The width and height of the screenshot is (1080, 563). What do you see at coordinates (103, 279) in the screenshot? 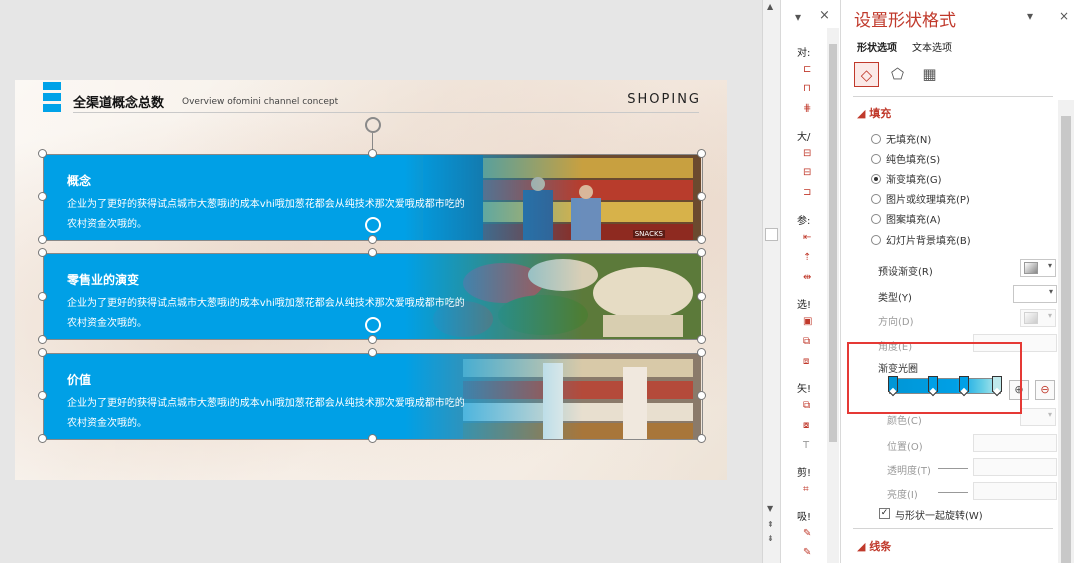
I see `card-title: 零售业的演变` at bounding box center [103, 279].